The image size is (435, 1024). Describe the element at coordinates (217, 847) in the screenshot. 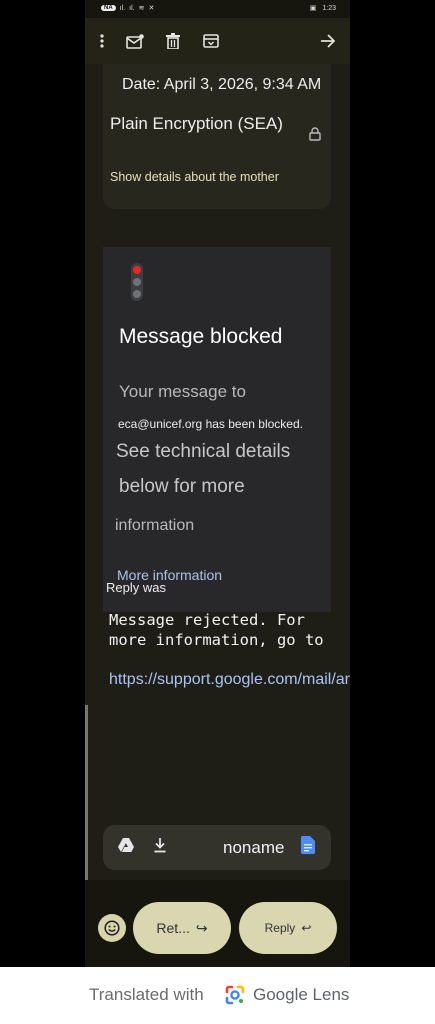

I see `attachment-chip: noname` at that location.